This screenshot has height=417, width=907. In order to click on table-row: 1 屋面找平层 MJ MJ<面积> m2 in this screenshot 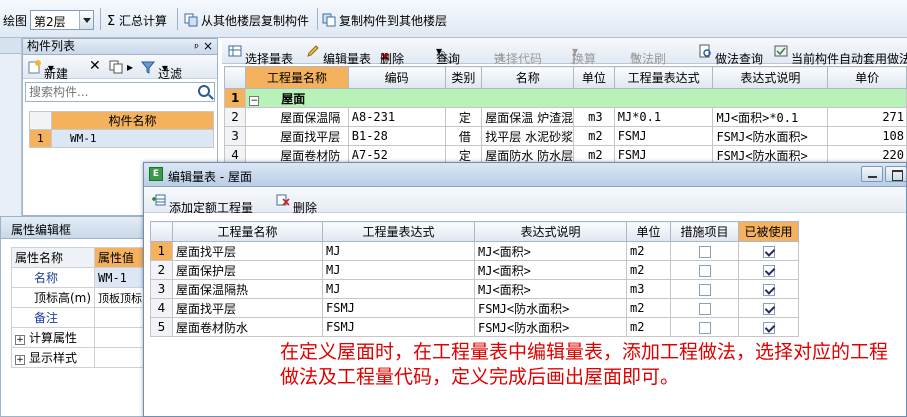, I will do `click(474, 251)`.